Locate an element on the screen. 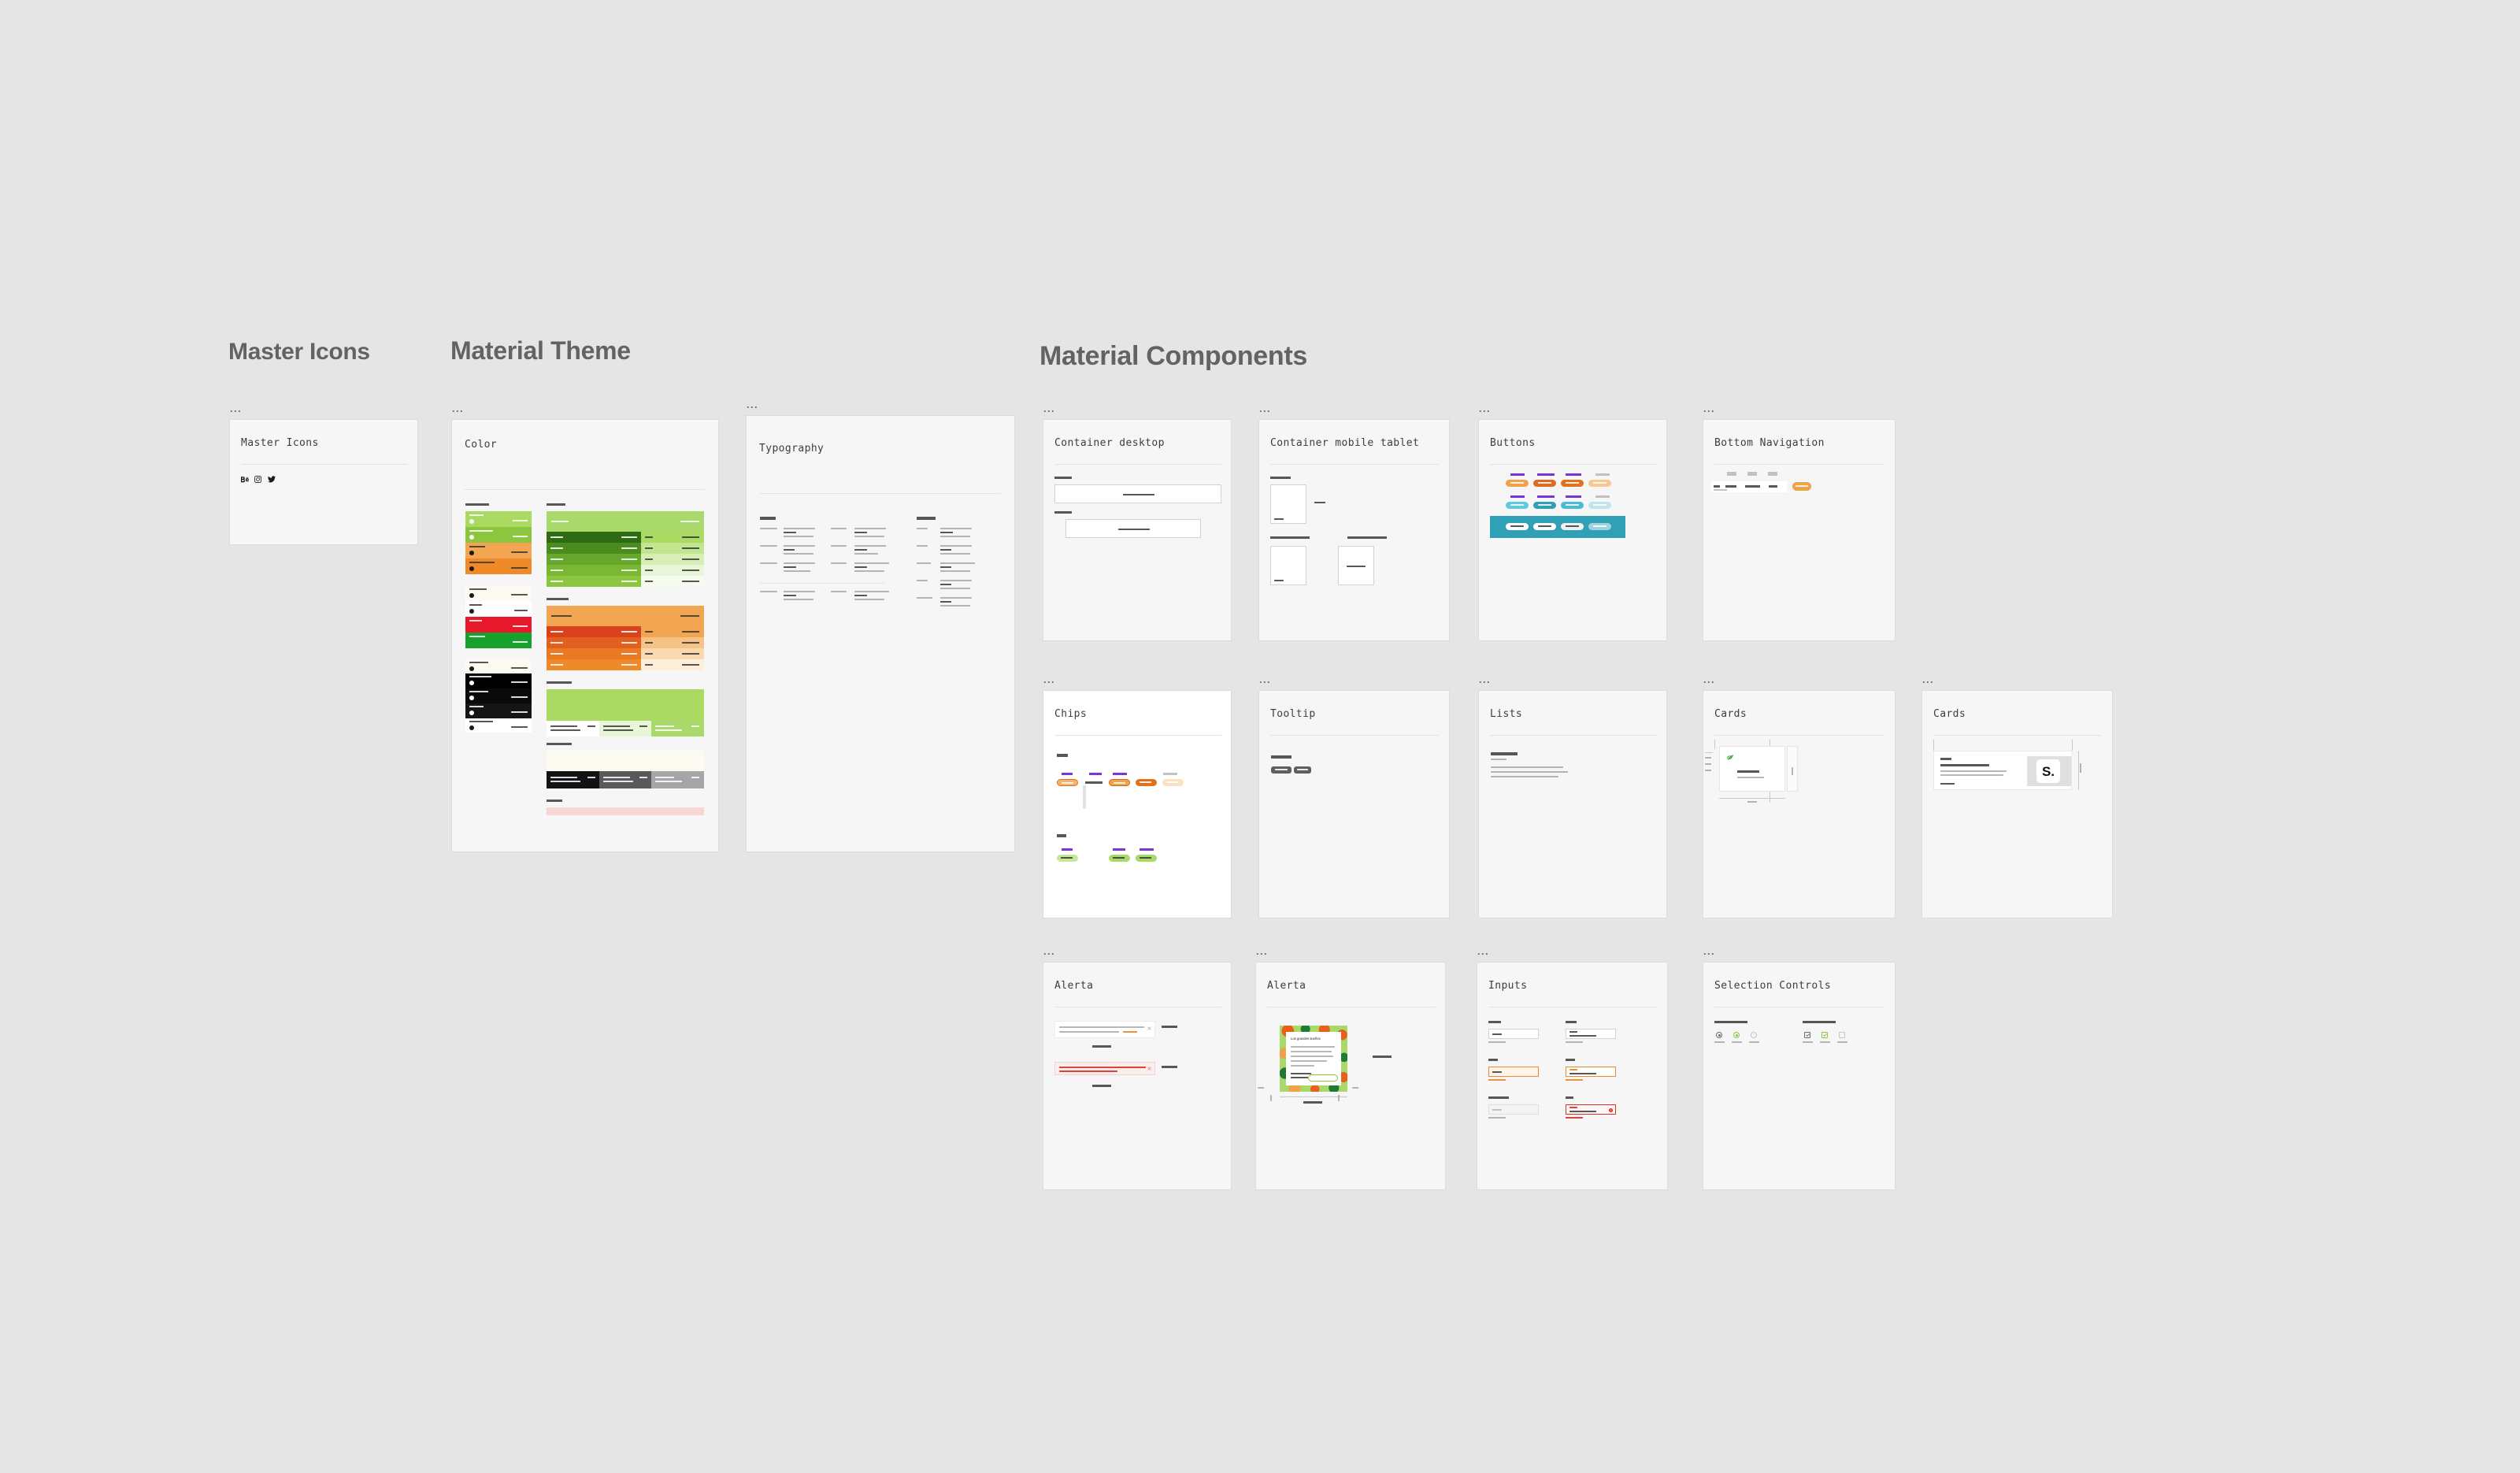 This screenshot has height=1473, width=2520. swatch-secondary is located at coordinates (498, 566).